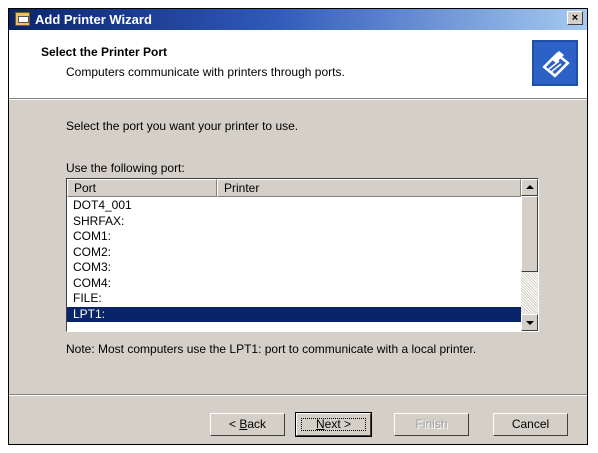 Image resolution: width=598 pixels, height=453 pixels. Describe the element at coordinates (298, 395) in the screenshot. I see `button-separator-highlight` at that location.